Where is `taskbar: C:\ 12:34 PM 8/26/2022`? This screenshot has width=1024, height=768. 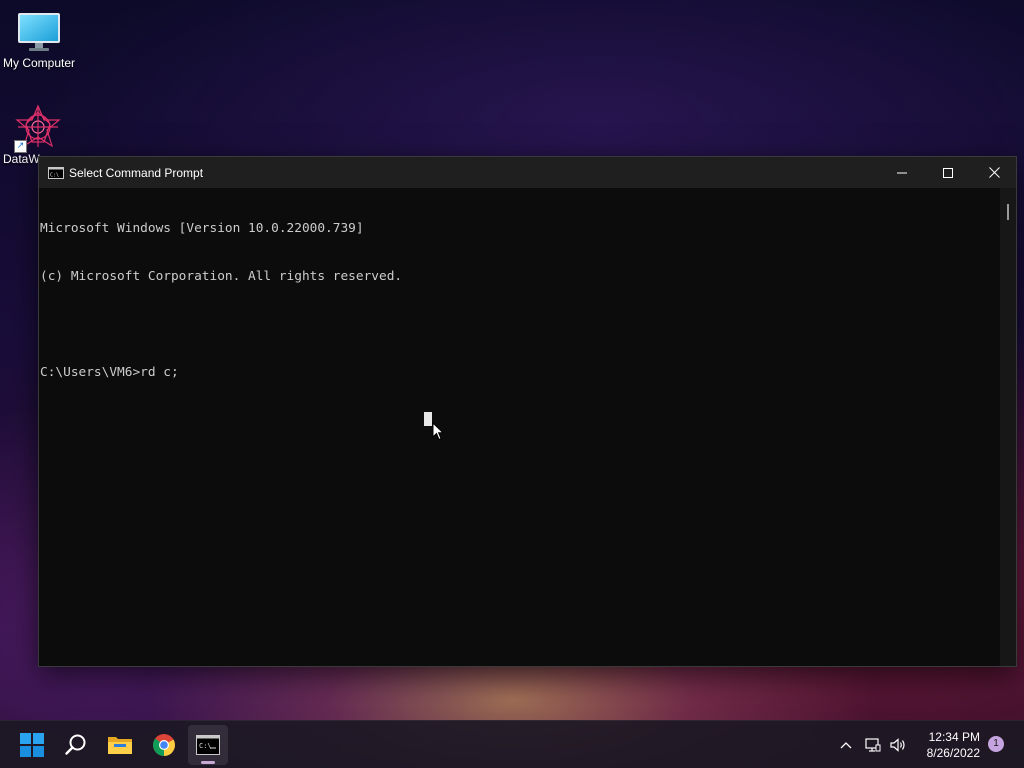
taskbar: C:\ 12:34 PM 8/26/2022 is located at coordinates (512, 744).